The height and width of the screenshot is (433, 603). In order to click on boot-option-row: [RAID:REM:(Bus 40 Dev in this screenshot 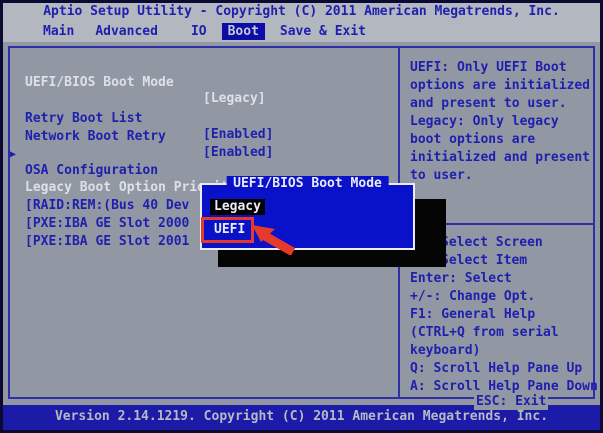, I will do `click(96, 197)`.